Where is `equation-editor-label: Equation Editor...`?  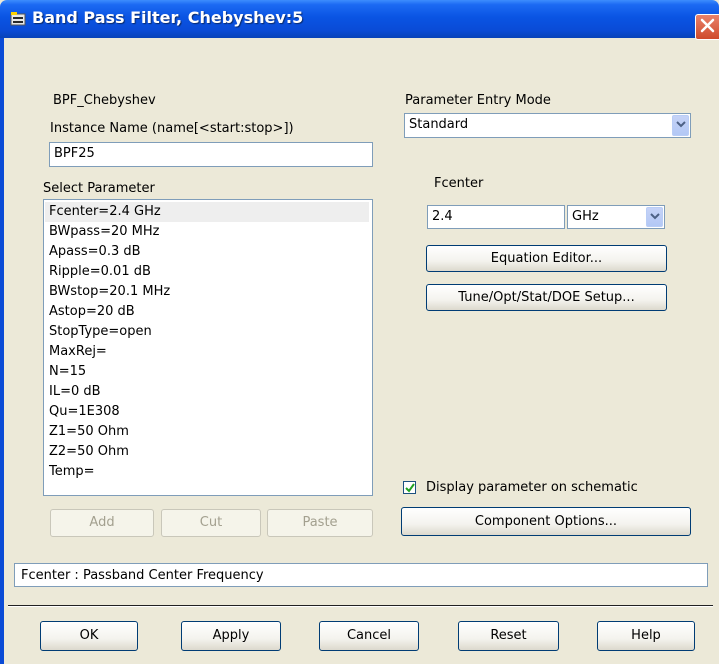 equation-editor-label: Equation Editor... is located at coordinates (546, 258).